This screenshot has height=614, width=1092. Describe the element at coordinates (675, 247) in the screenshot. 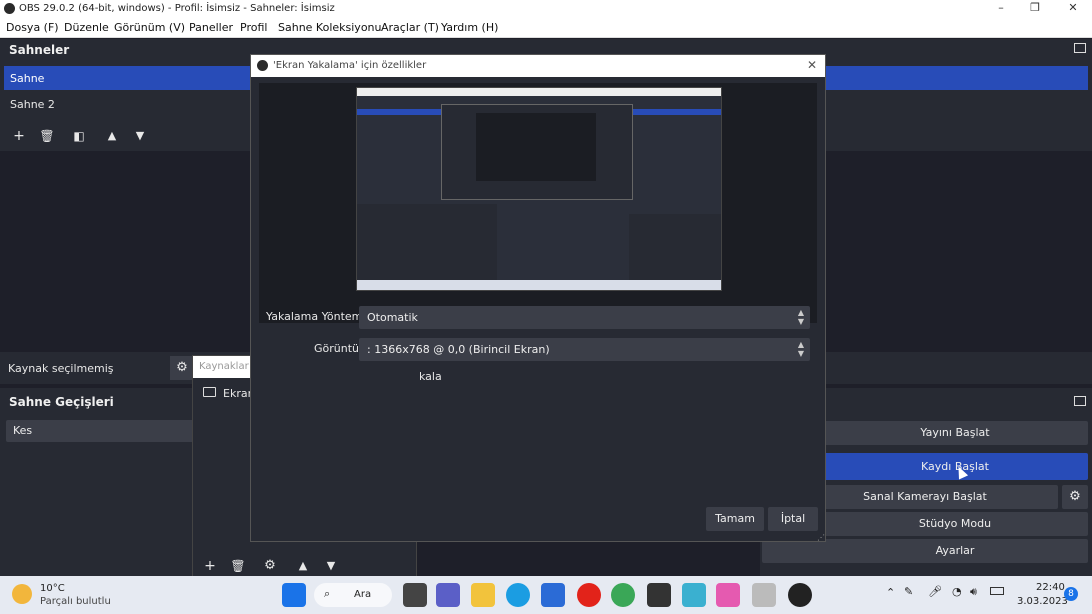

I see `preview-lower-right` at that location.